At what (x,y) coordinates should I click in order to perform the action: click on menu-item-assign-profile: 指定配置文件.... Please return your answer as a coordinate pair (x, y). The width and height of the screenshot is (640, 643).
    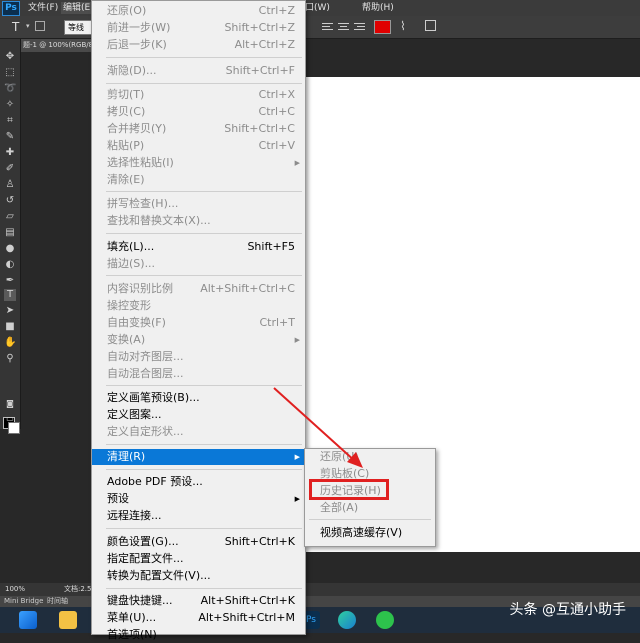
    Looking at the image, I should click on (198, 559).